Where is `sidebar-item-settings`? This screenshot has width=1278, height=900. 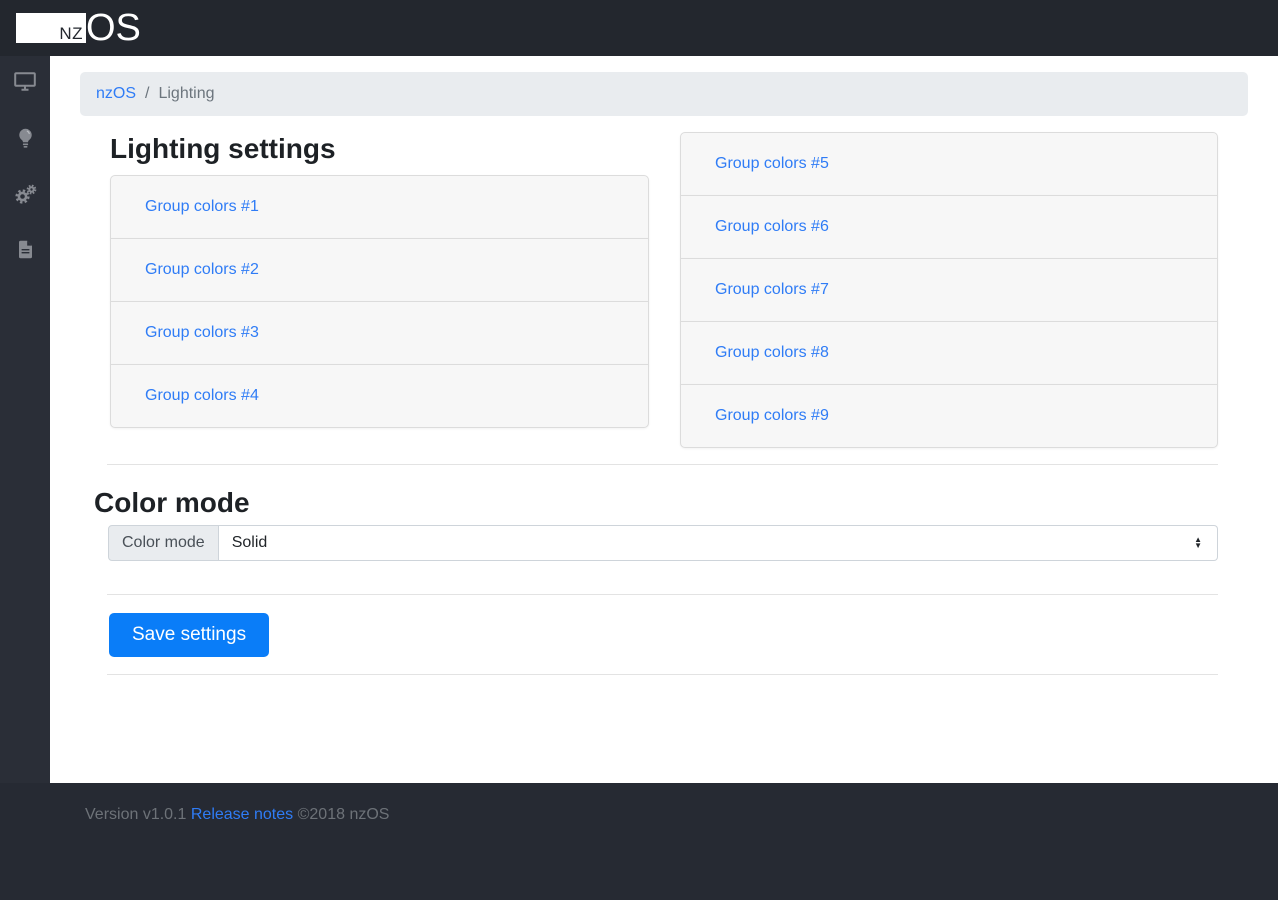
sidebar-item-settings is located at coordinates (25, 196).